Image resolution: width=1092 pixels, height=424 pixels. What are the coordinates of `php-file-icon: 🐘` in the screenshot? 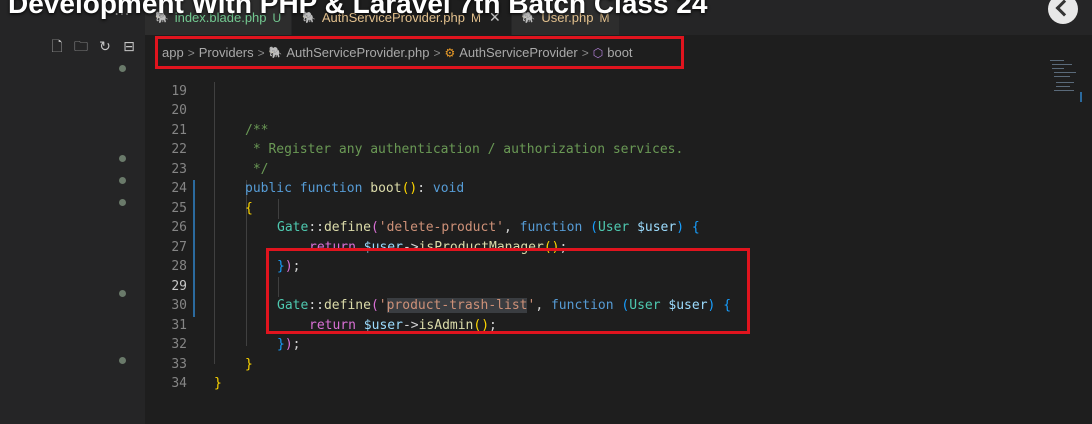 It's located at (275, 53).